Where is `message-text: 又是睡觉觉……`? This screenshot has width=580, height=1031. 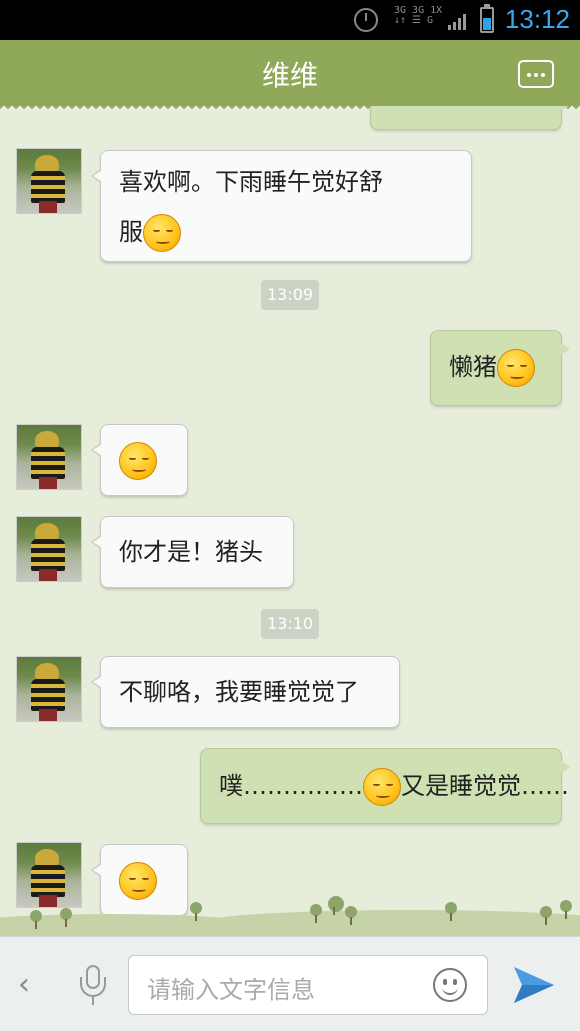 message-text: 又是睡觉觉…… is located at coordinates (485, 786).